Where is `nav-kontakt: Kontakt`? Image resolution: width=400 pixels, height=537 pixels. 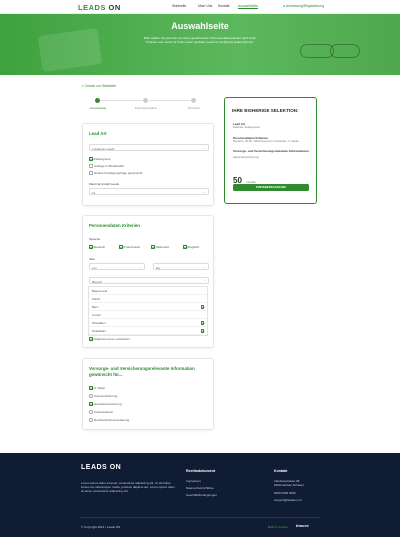
nav-kontakt: Kontakt is located at coordinates (224, 6).